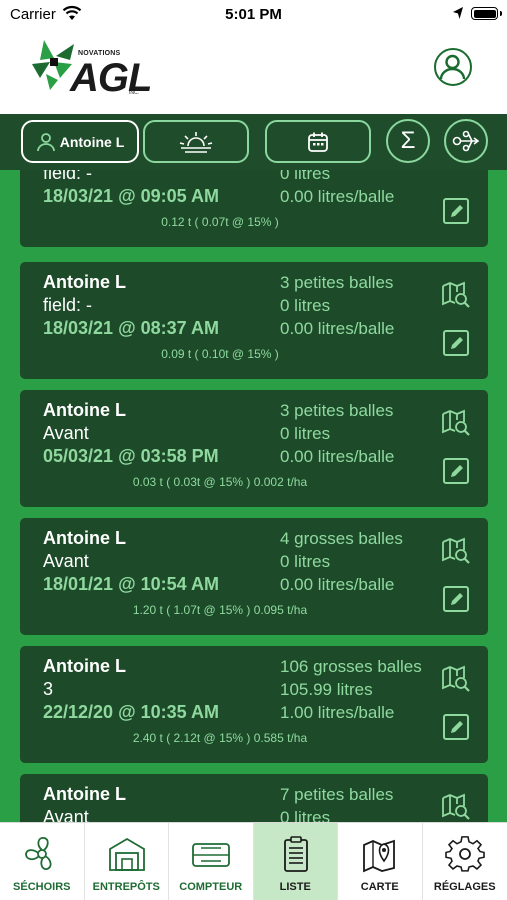 This screenshot has height=900, width=507. Describe the element at coordinates (351, 666) in the screenshot. I see `record-bales: 106 grosses balles` at that location.